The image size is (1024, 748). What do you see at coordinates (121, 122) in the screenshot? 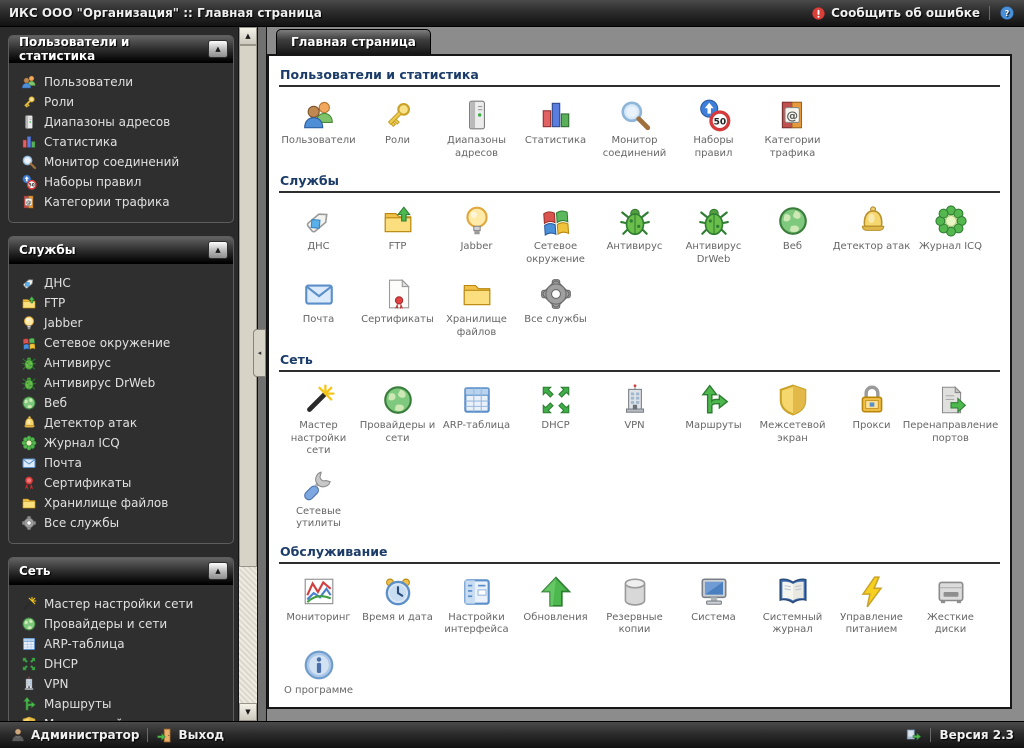
I see `sidebar-item: Диапазоны адресов` at bounding box center [121, 122].